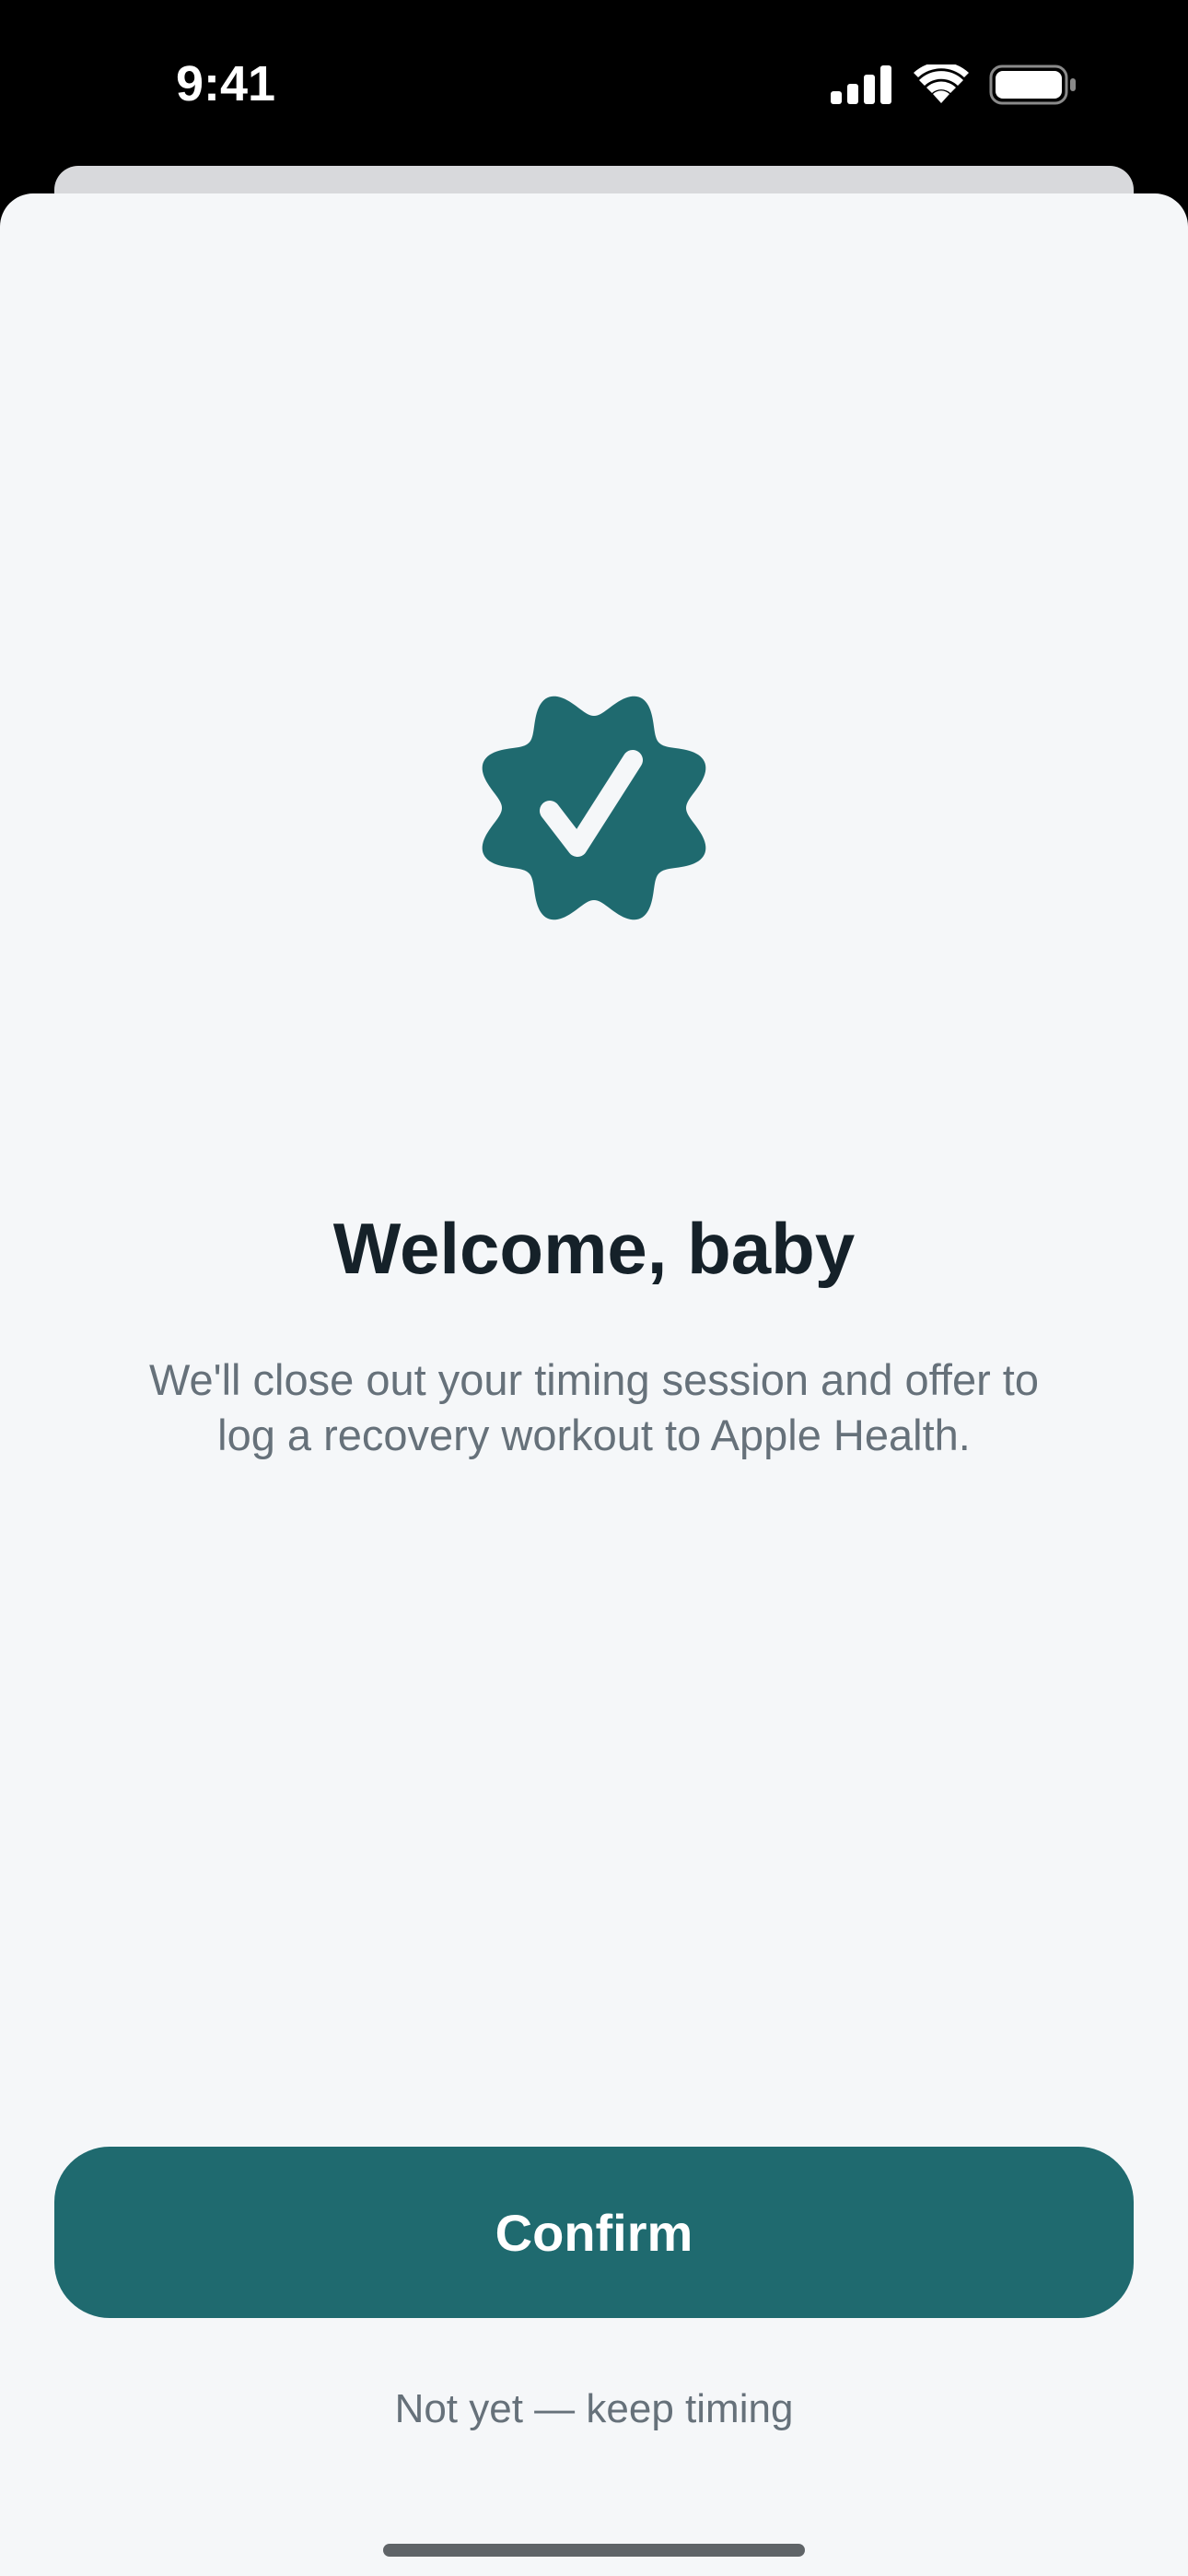 This screenshot has width=1188, height=2576. Describe the element at coordinates (594, 2409) in the screenshot. I see `keep-timing-link: Not yet — keep timing` at that location.